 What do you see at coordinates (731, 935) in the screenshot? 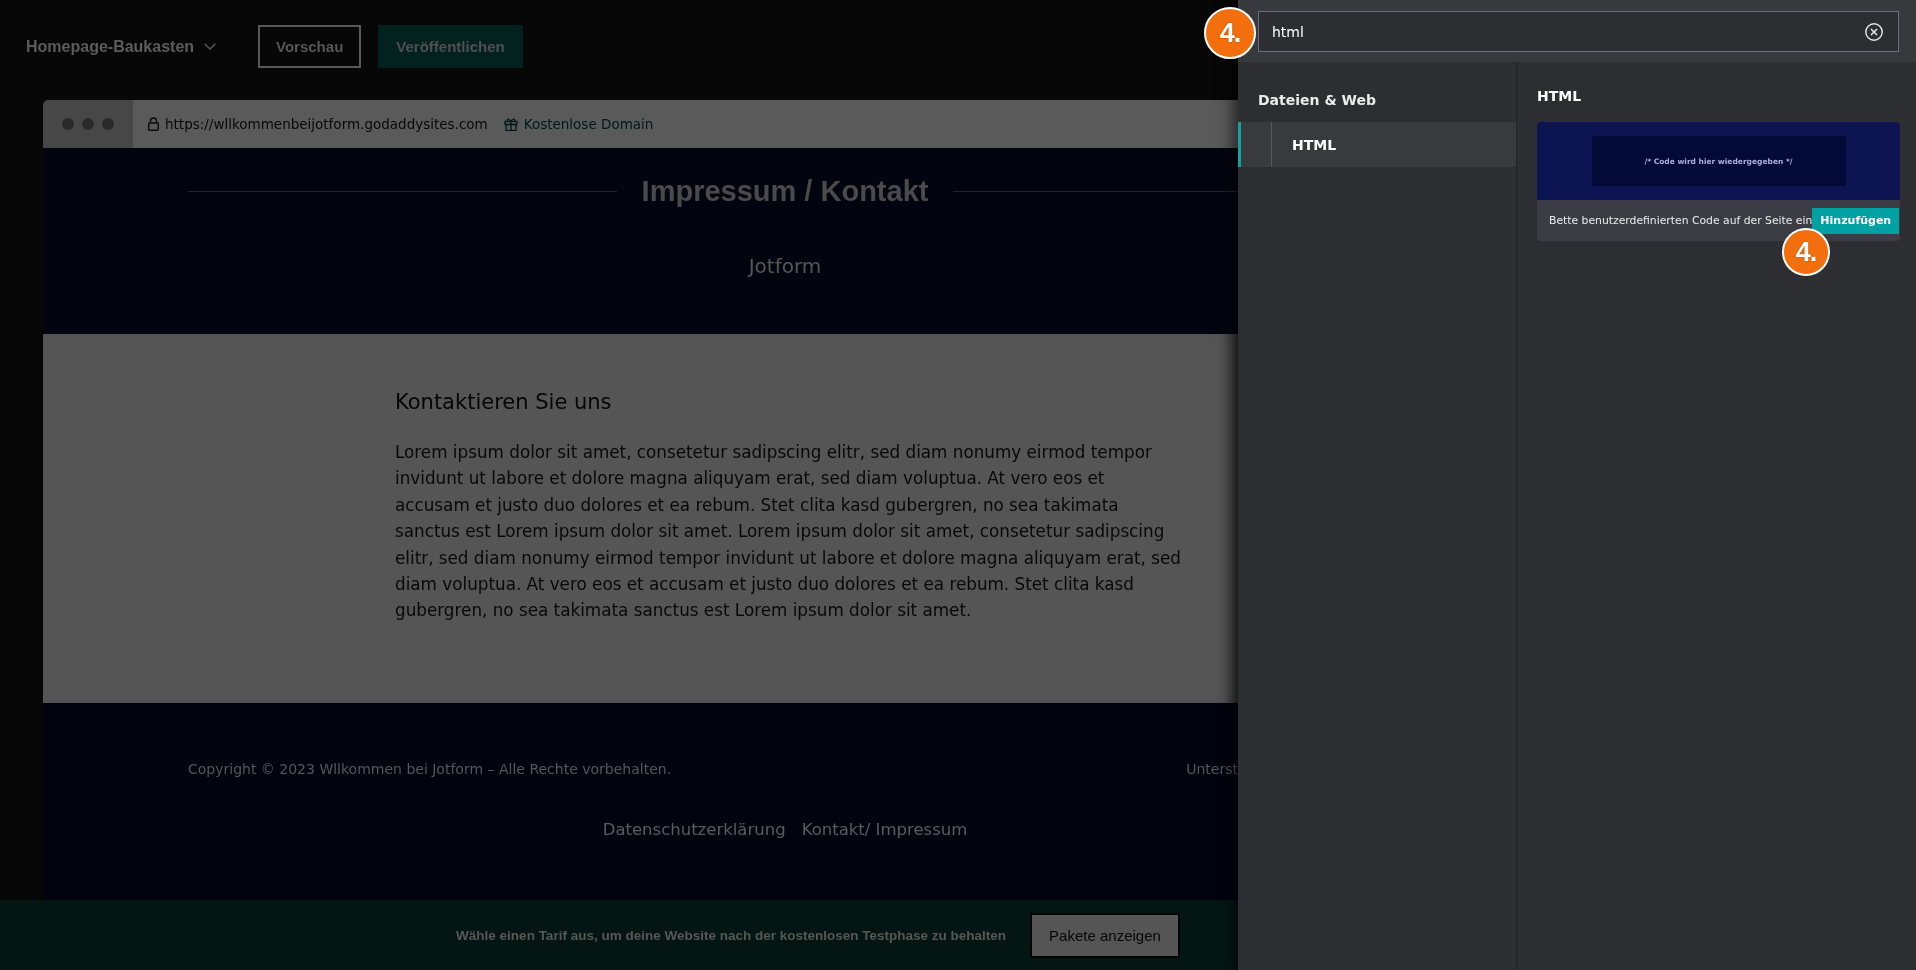
I see `trial-message: Wähle einen Tarif aus, um deine Website nach der kostenlosen Testphase zu behalten` at bounding box center [731, 935].